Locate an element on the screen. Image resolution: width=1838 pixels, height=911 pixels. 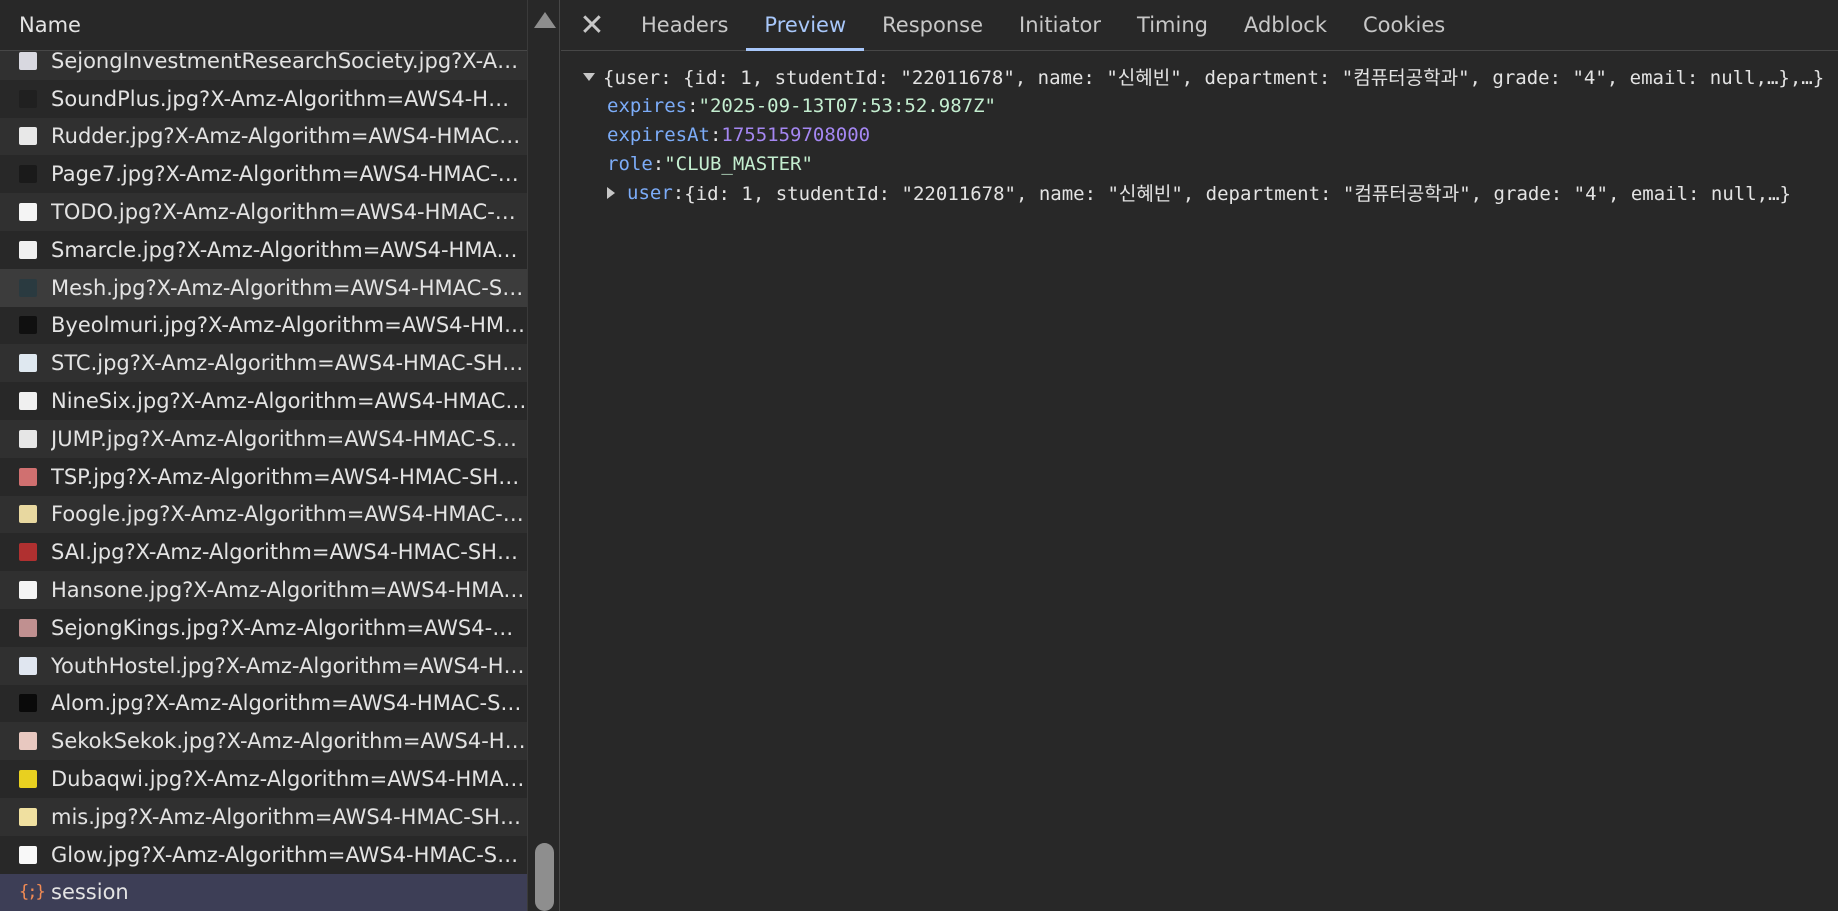
expand-arrow-right-icon is located at coordinates (611, 192).